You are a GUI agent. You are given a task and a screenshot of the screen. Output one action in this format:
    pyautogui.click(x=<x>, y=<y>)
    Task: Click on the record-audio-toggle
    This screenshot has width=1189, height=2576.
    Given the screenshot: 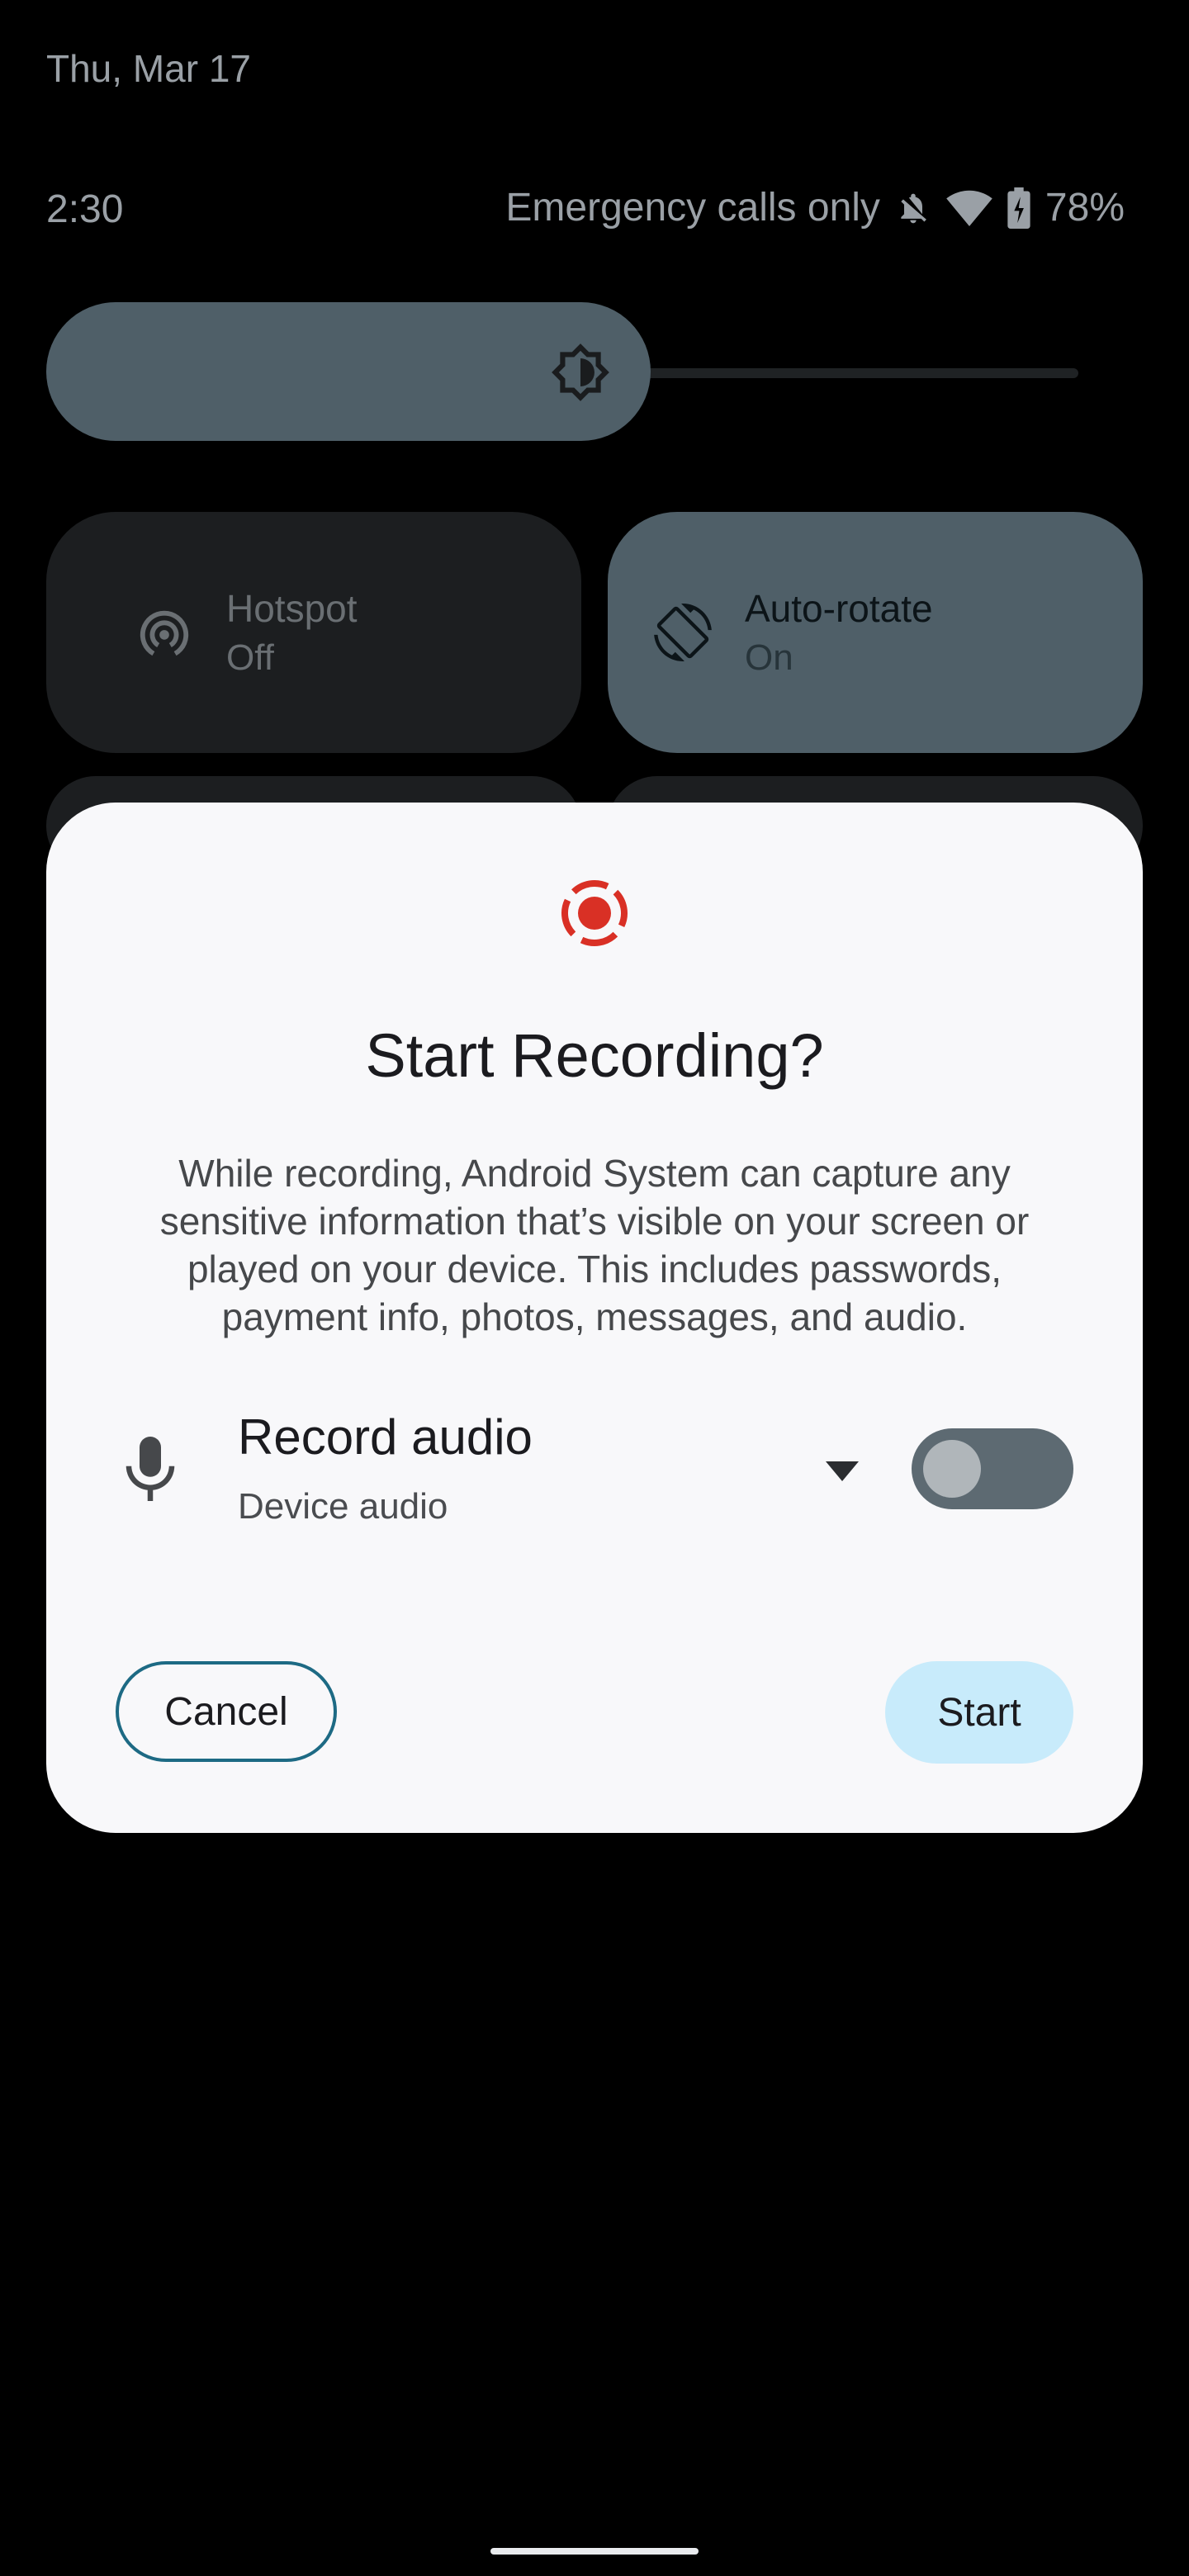 What is the action you would take?
    pyautogui.click(x=992, y=1468)
    